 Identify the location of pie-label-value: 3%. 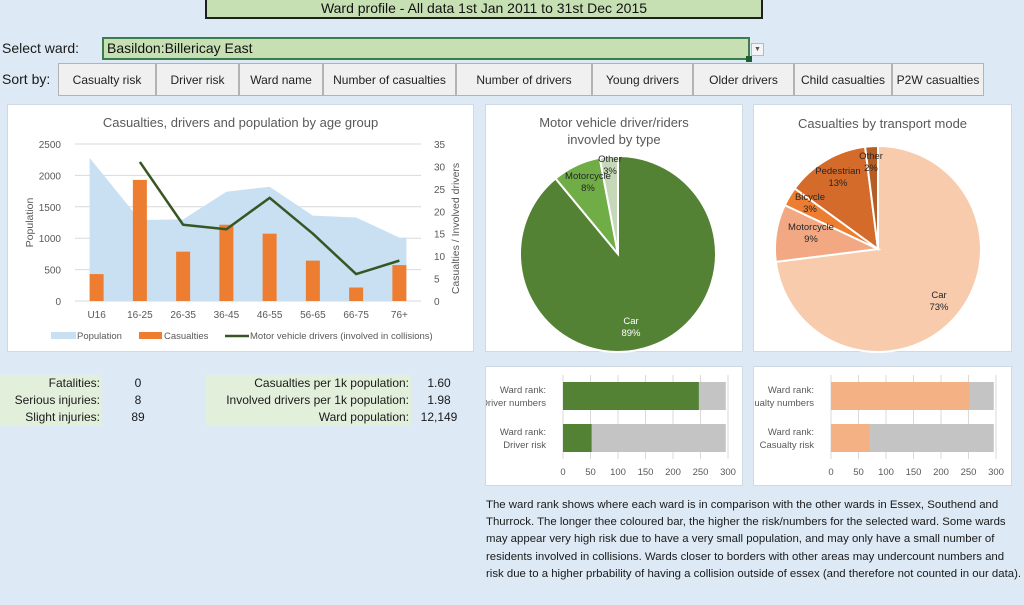
(810, 209).